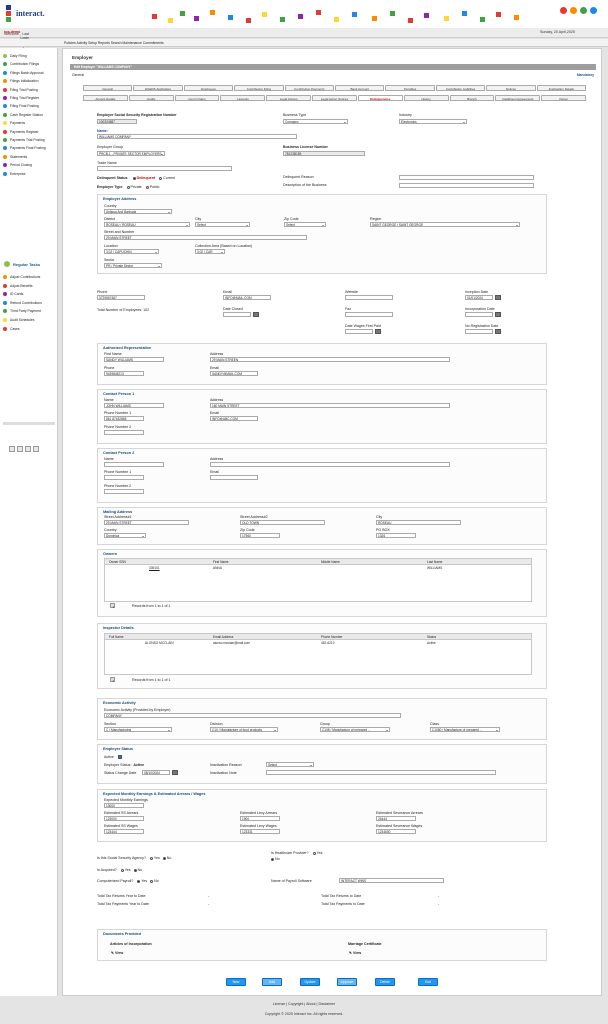  Describe the element at coordinates (369, 297) in the screenshot. I see `website-field` at that location.